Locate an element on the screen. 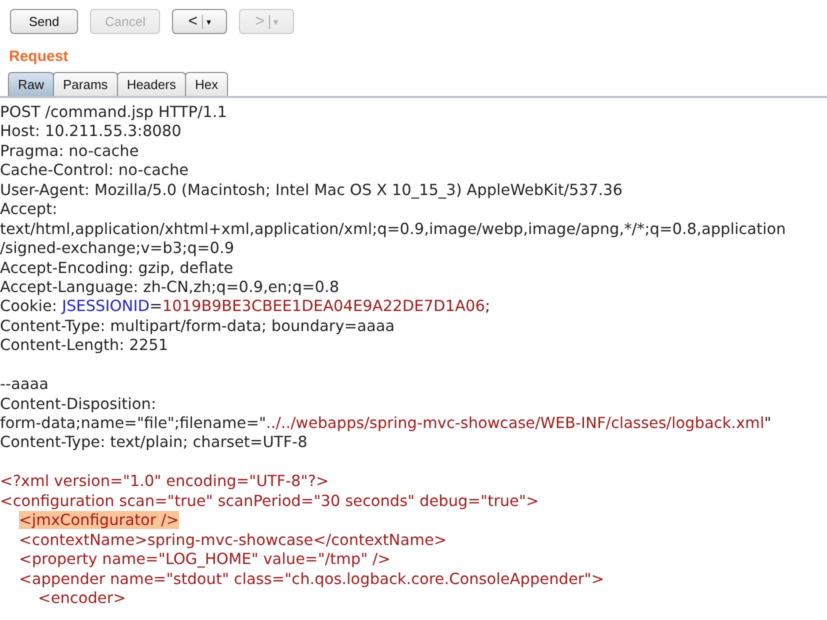  tab: Hex is located at coordinates (206, 84).